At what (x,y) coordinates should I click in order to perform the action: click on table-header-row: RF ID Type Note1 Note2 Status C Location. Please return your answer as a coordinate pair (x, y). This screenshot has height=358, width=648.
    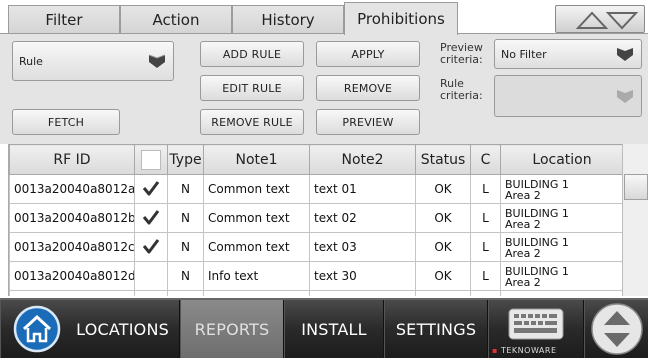
    Looking at the image, I should click on (315, 159).